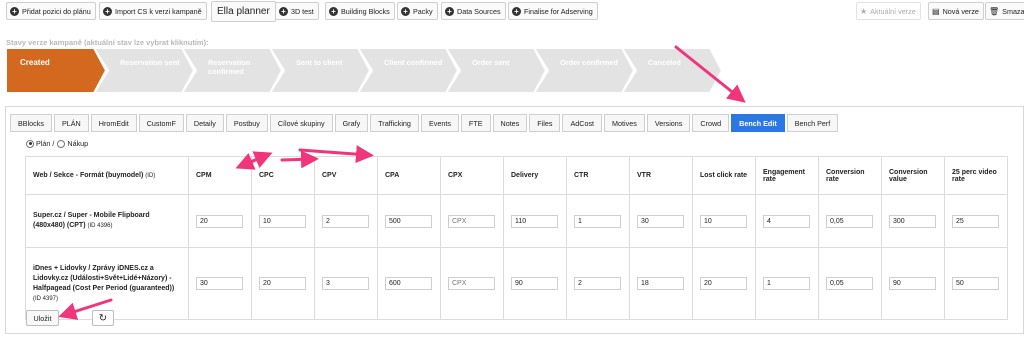 The image size is (1024, 337). What do you see at coordinates (668, 123) in the screenshot?
I see `tab-versions: Versions` at bounding box center [668, 123].